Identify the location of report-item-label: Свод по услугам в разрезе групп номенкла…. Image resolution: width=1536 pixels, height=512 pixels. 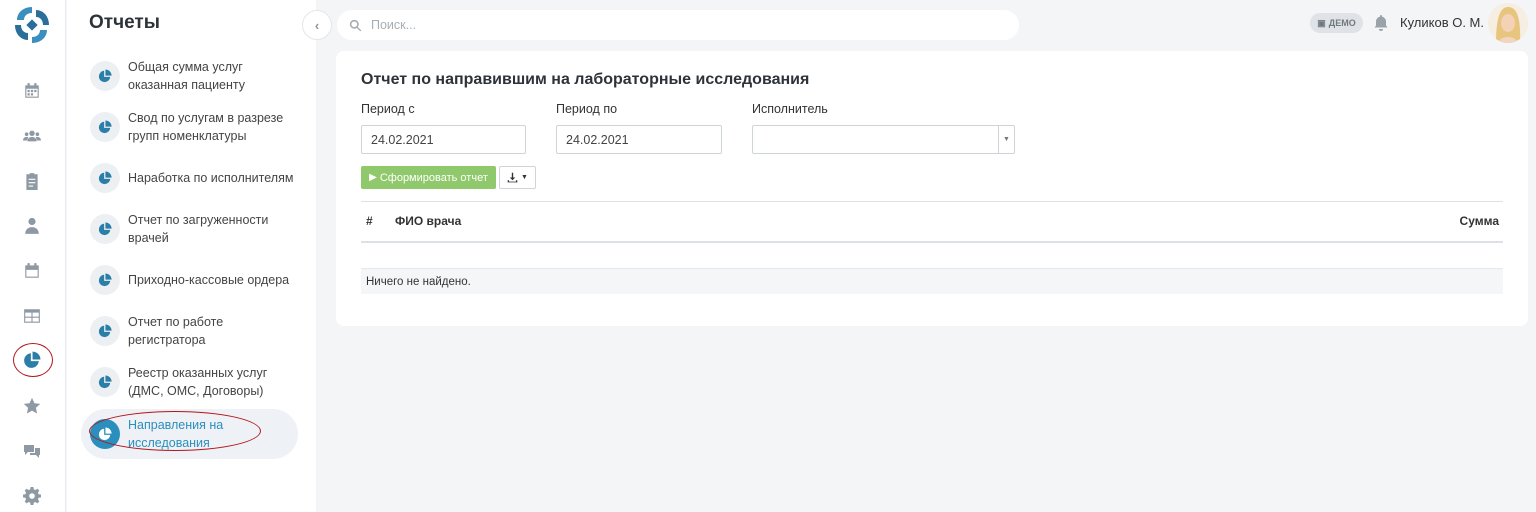
(206, 127).